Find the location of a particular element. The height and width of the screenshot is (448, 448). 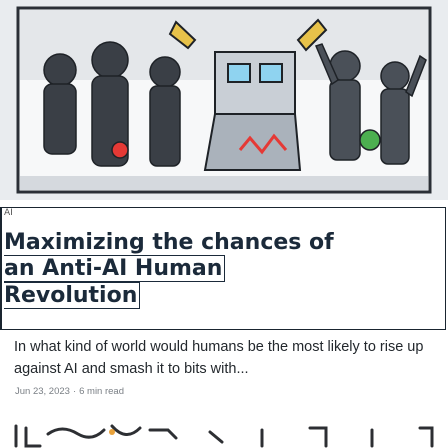

comic-strip-preview-icon is located at coordinates (224, 432).